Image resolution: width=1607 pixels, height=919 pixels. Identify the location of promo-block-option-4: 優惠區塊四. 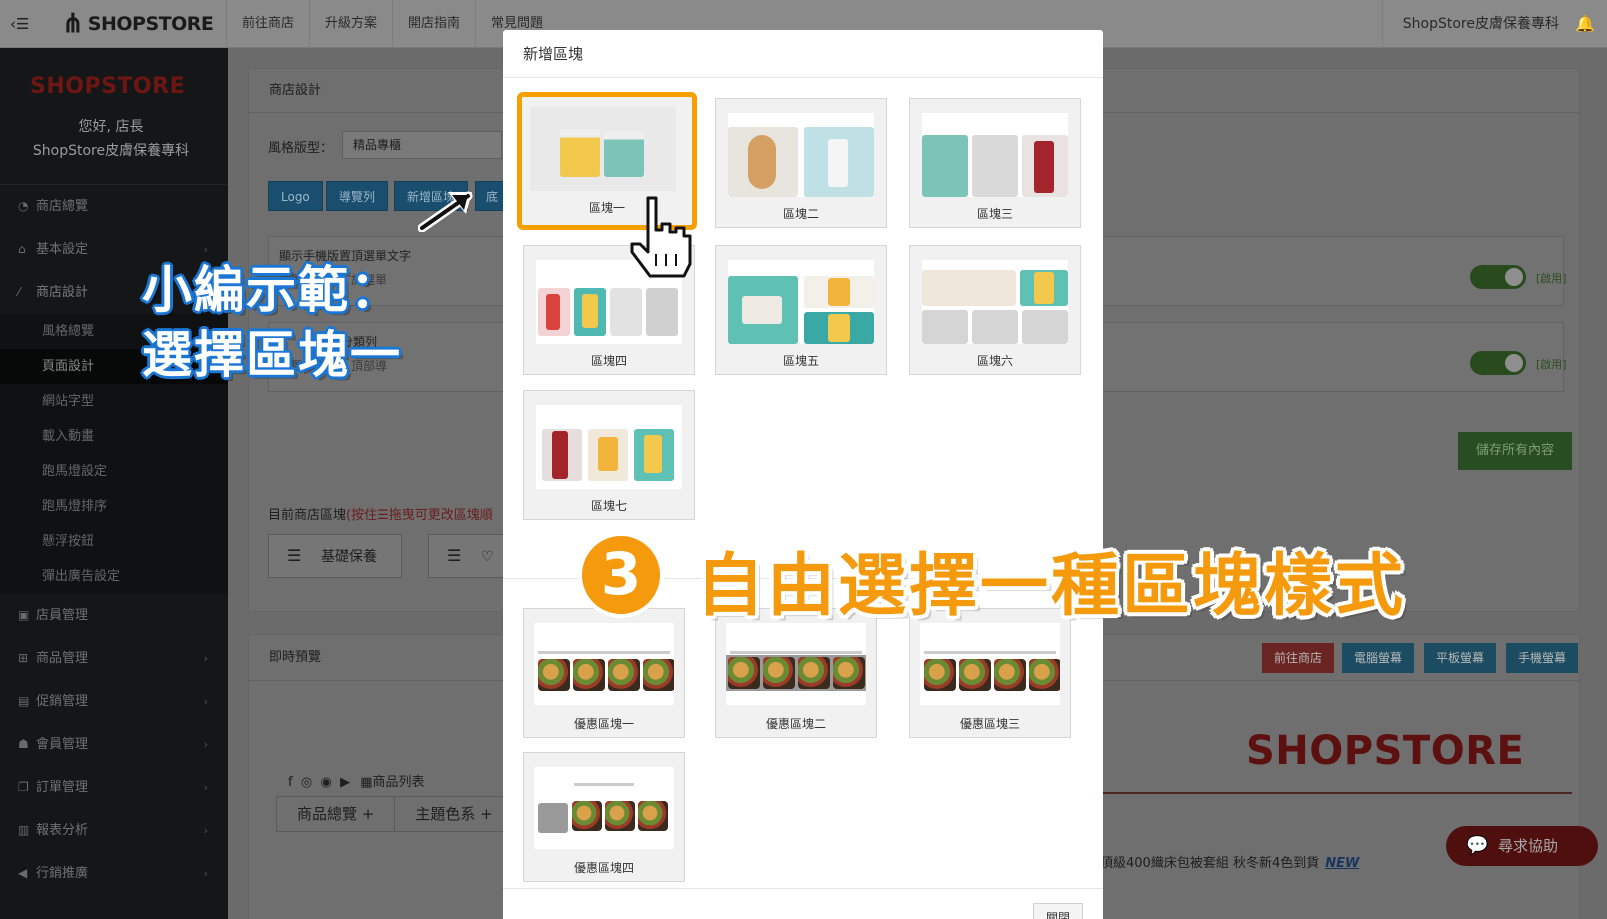
(604, 817).